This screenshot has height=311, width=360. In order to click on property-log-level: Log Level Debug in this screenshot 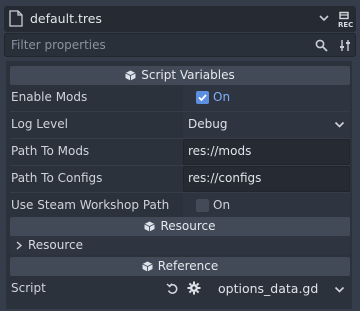, I will do `click(180, 125)`.